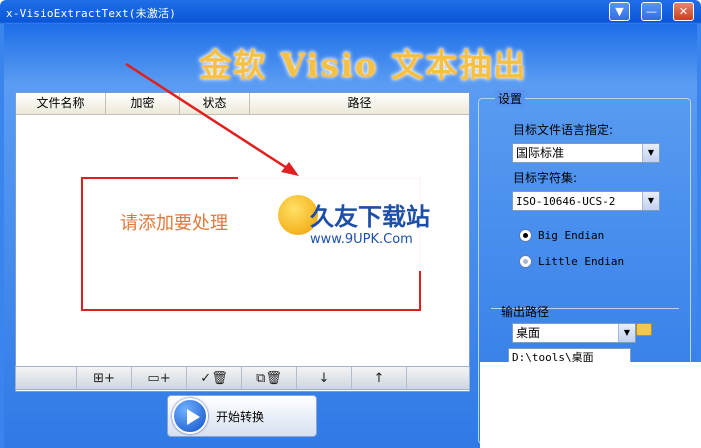 This screenshot has height=448, width=701. What do you see at coordinates (190, 416) in the screenshot?
I see `play-icon` at bounding box center [190, 416].